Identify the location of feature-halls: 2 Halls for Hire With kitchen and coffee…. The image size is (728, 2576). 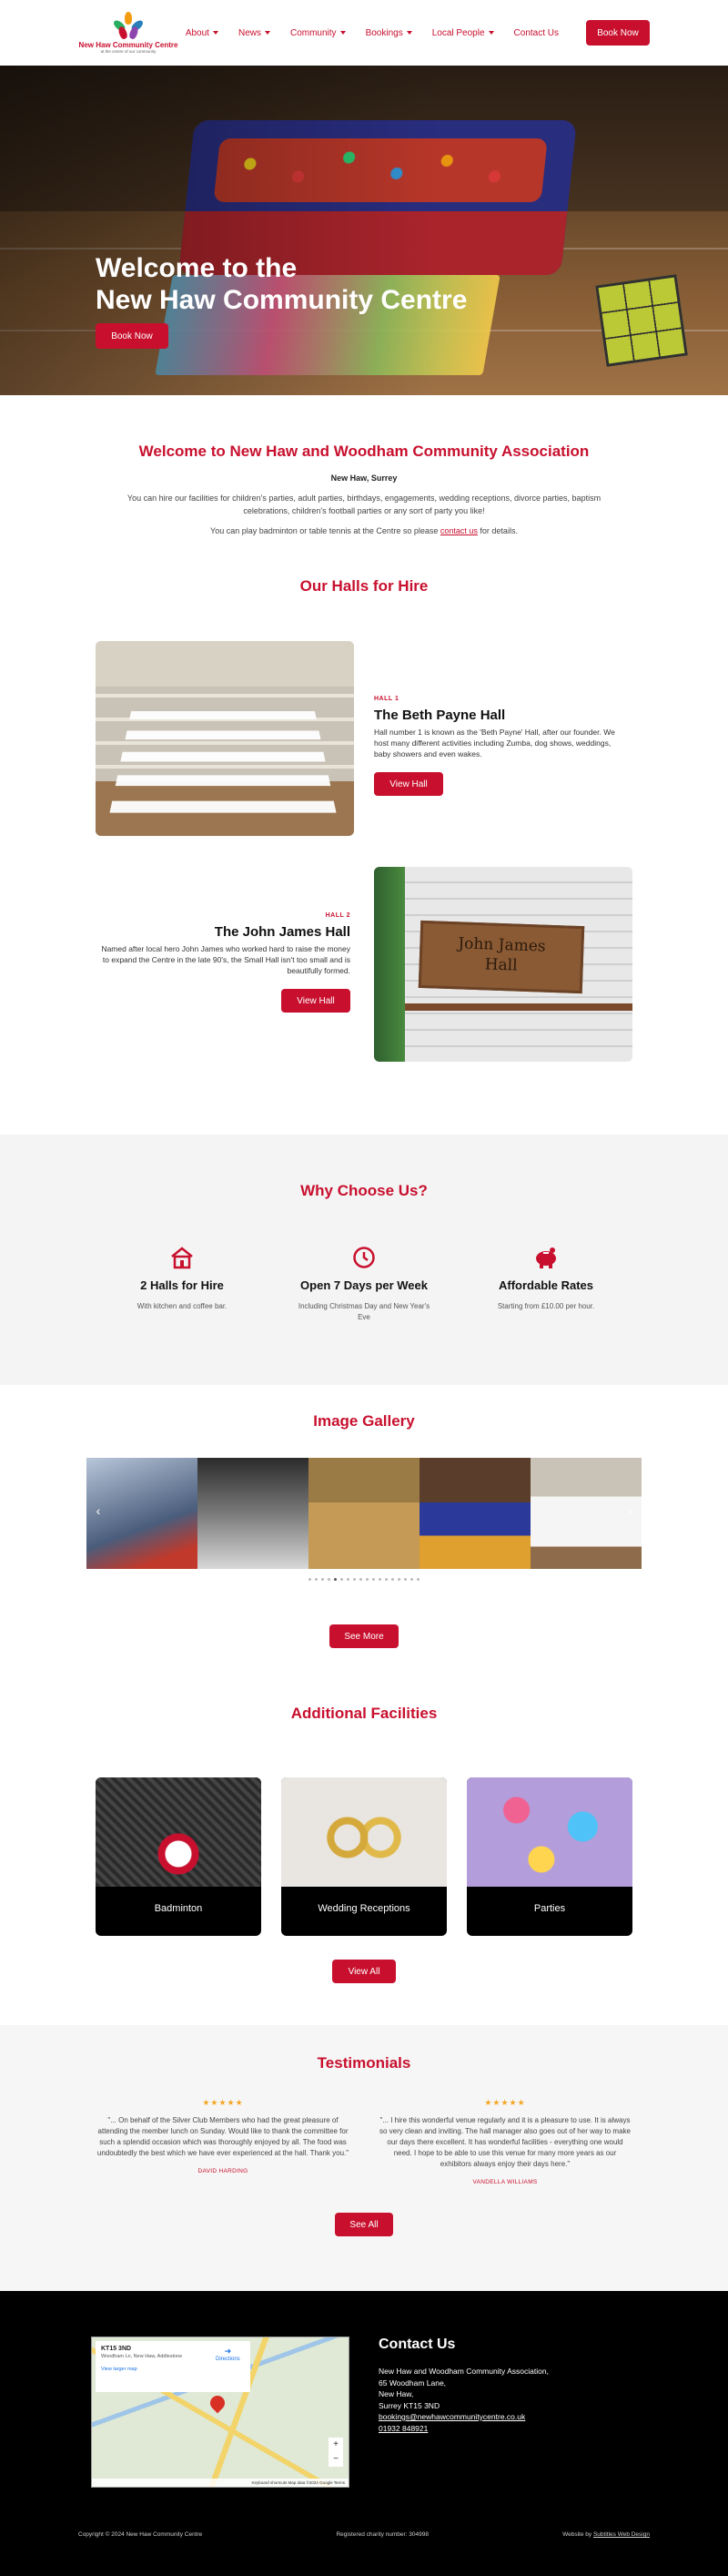
(182, 1285).